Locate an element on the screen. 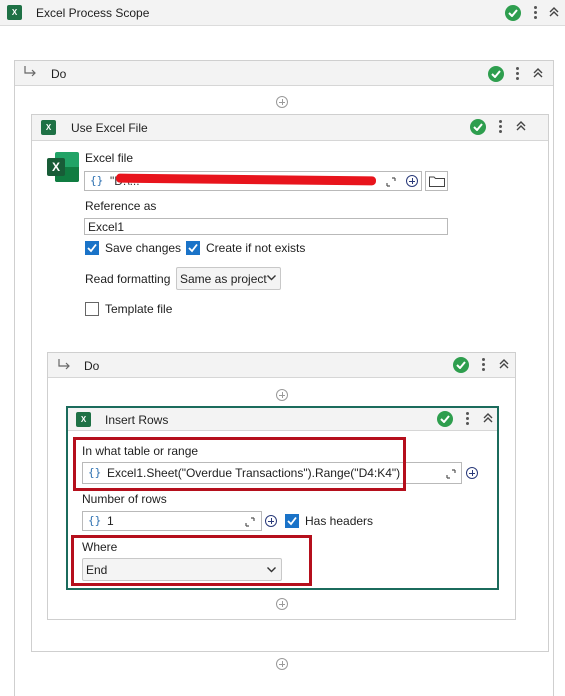  excel-logo-icon: X is located at coordinates (63, 167).